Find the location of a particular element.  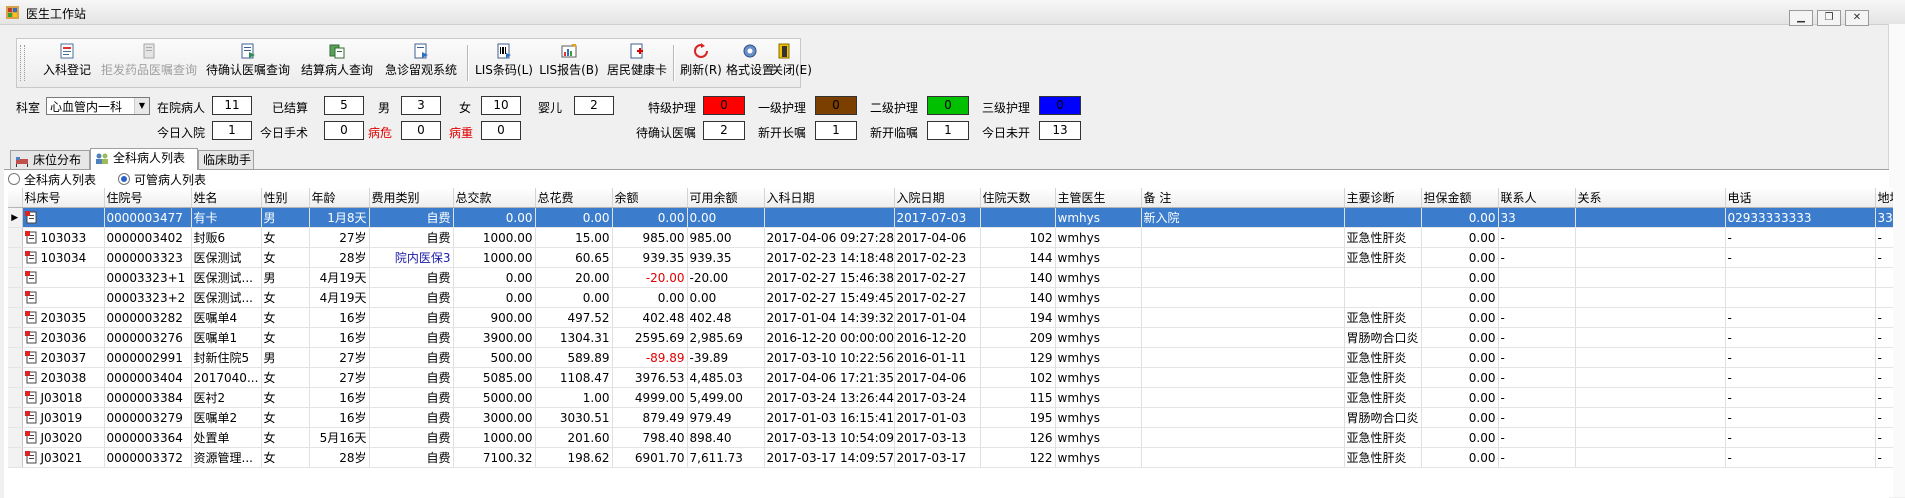

tab-clinical-assistant-label: 临床助手 is located at coordinates (227, 160).